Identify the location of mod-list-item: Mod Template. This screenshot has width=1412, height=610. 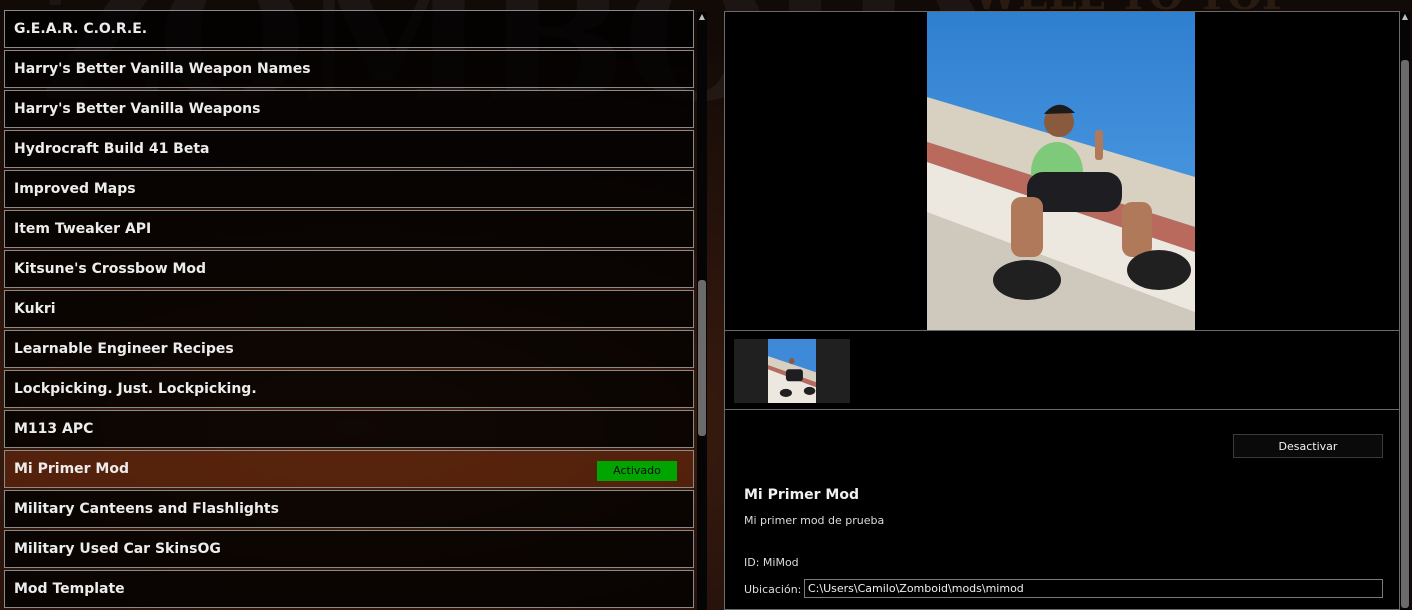
(349, 589).